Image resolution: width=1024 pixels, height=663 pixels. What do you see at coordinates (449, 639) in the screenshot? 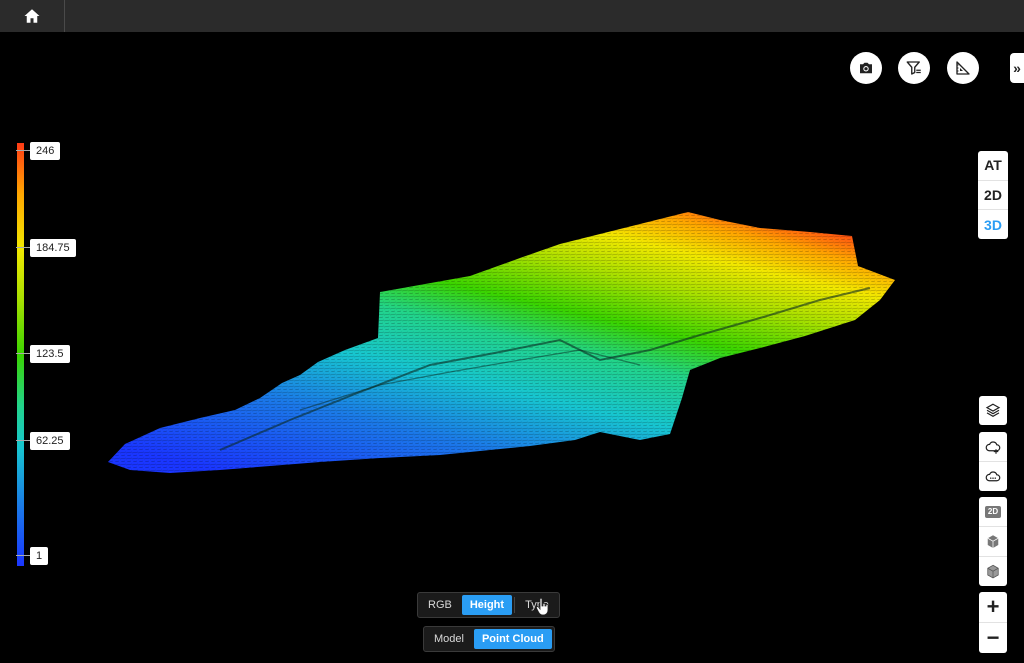
I see `display-mode-model: Model` at bounding box center [449, 639].